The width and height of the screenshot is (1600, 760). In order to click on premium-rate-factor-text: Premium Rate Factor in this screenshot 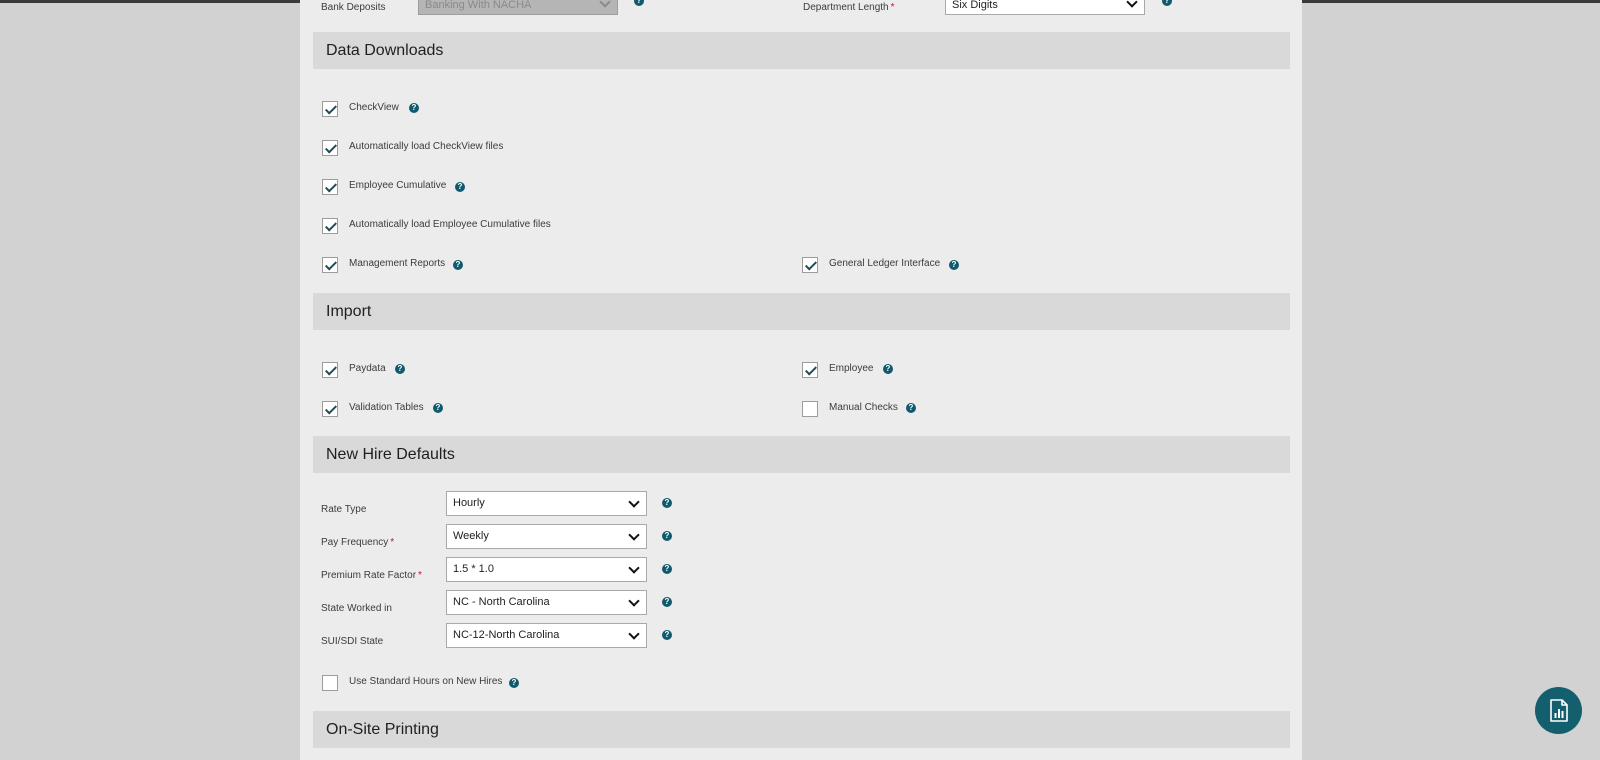, I will do `click(369, 575)`.